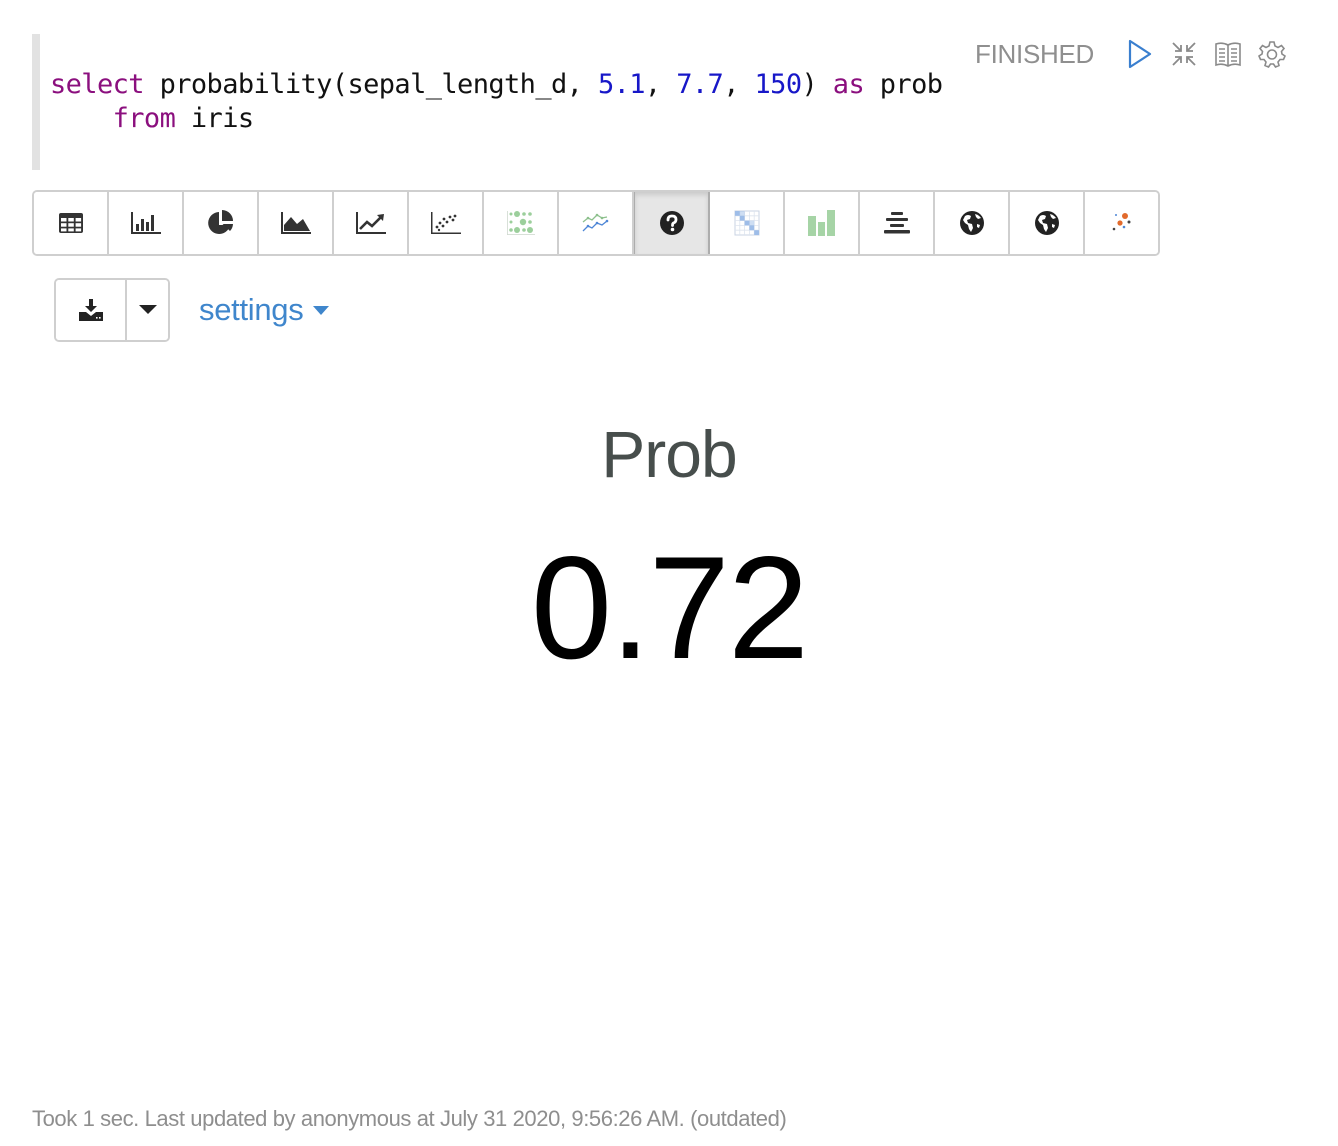 This screenshot has width=1338, height=1146. What do you see at coordinates (370, 84) in the screenshot?
I see `code-function: probability(sepal_length_d,` at bounding box center [370, 84].